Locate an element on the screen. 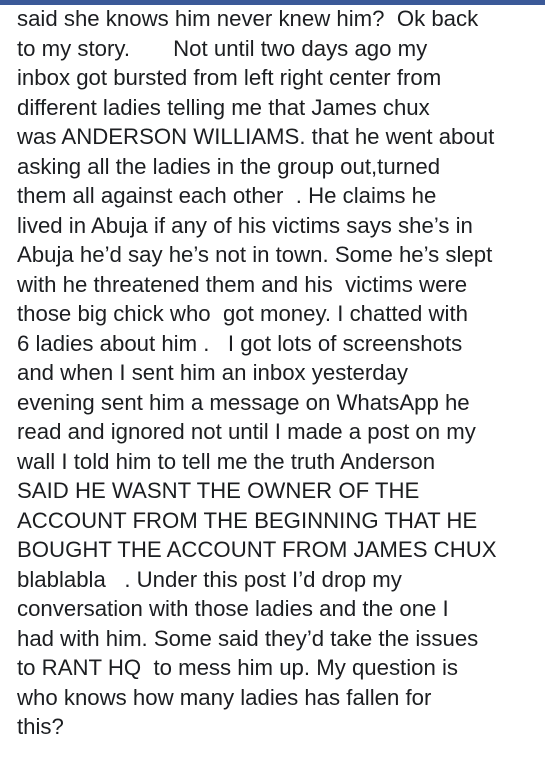 The width and height of the screenshot is (545, 784). post-line: who knows how many ladies has fallen for is located at coordinates (224, 697).